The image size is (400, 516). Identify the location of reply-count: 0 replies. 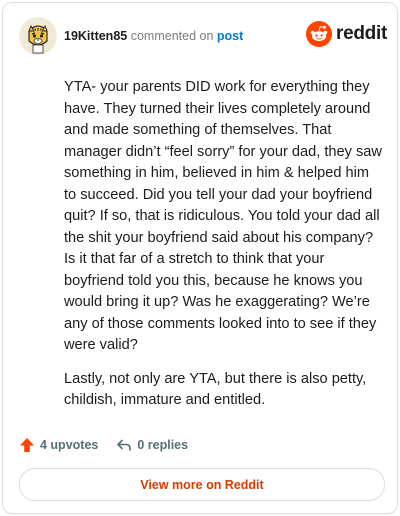
(163, 445).